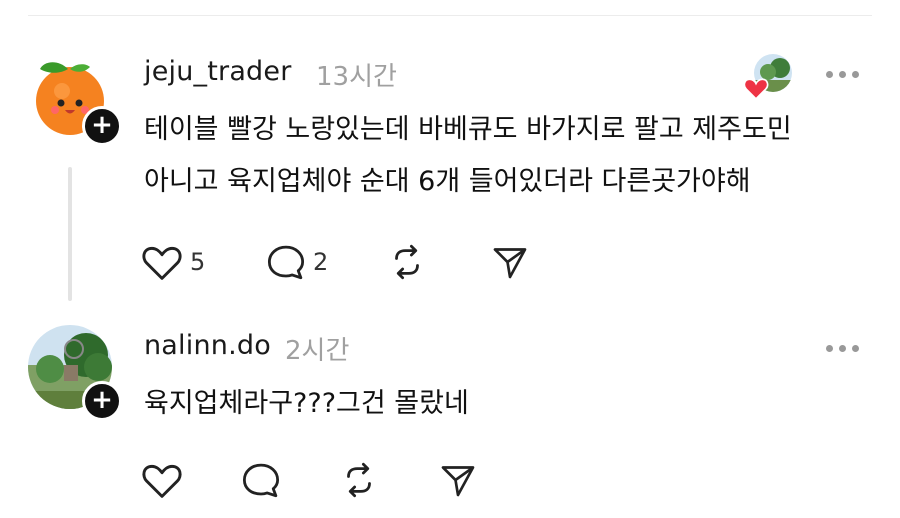 Image resolution: width=900 pixels, height=518 pixels. Describe the element at coordinates (207, 345) in the screenshot. I see `reply-username: nalinn.do` at that location.